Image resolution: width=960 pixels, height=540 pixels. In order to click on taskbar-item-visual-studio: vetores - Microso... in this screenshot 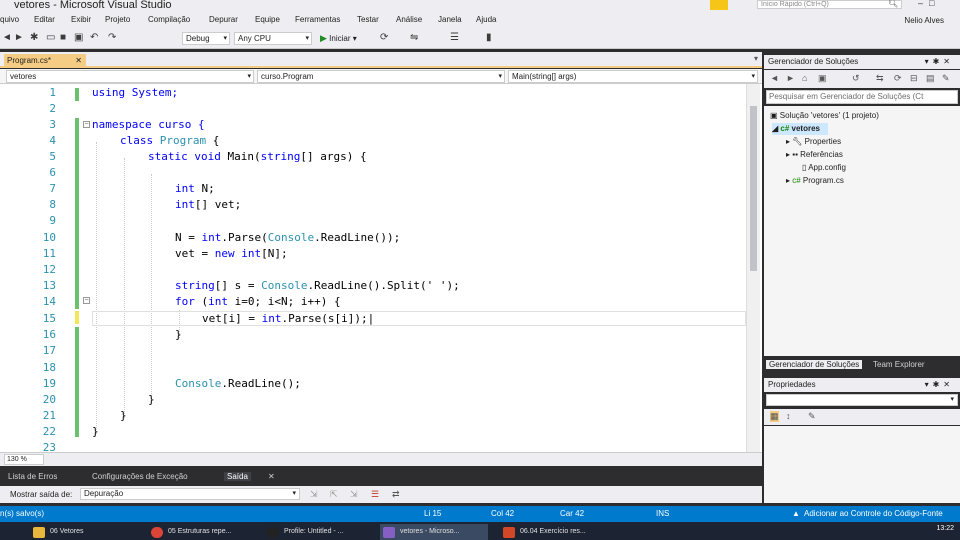, I will do `click(434, 532)`.